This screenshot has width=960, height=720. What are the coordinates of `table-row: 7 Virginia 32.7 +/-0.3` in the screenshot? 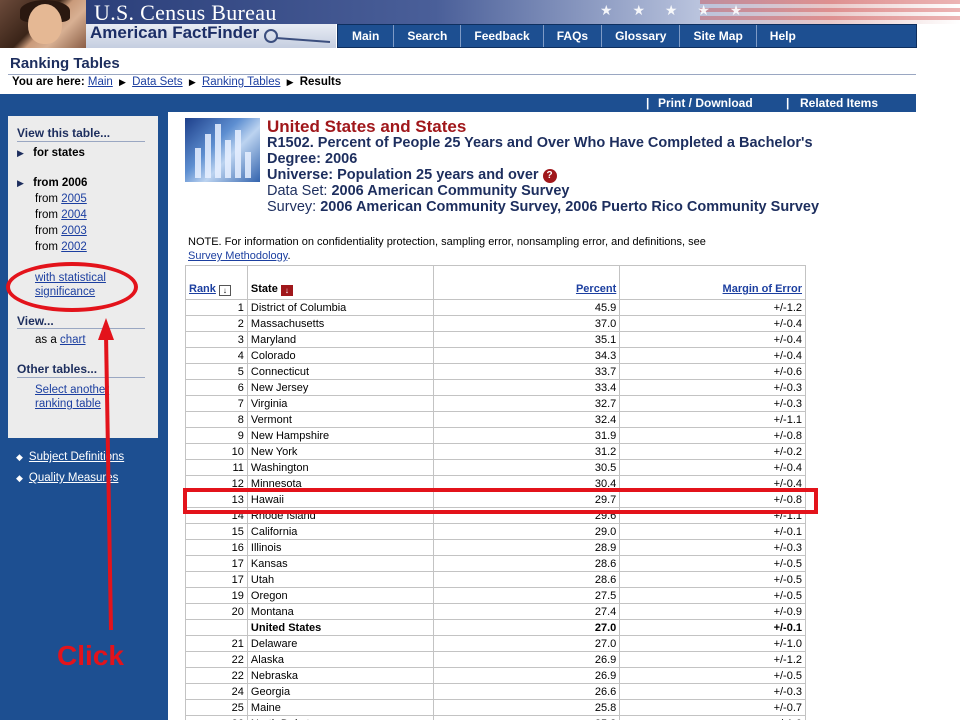 It's located at (495, 403).